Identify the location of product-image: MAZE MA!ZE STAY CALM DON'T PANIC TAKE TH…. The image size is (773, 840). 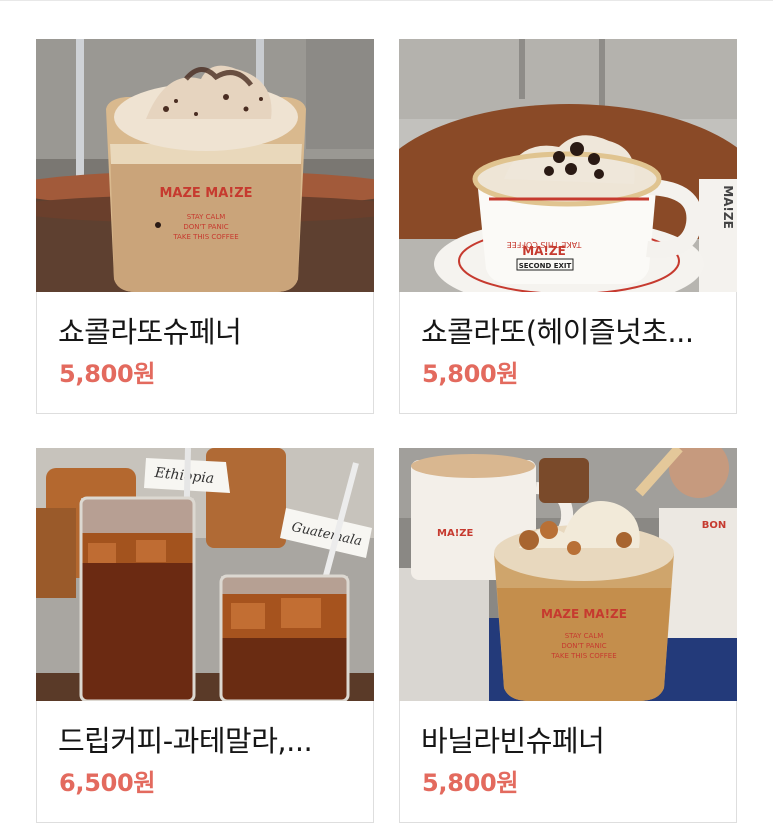
(205, 165).